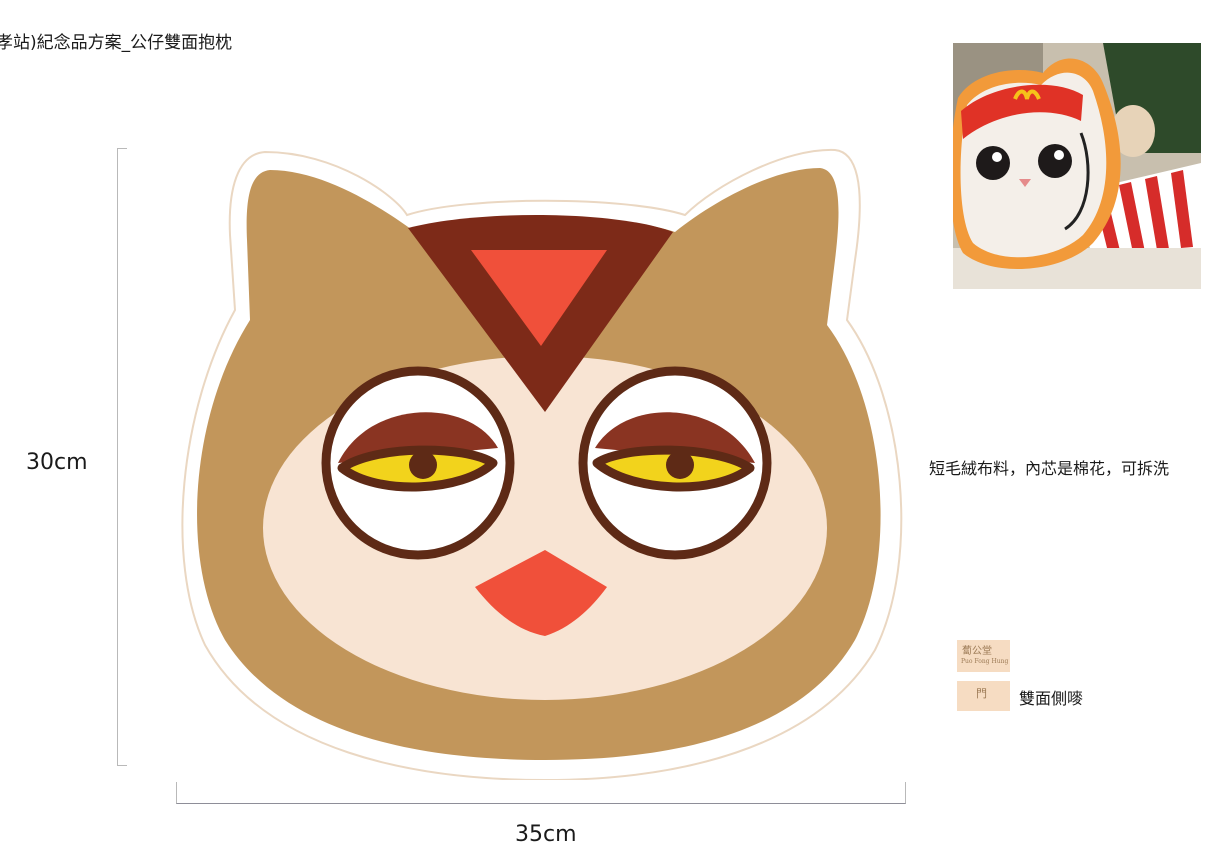 The width and height of the screenshot is (1227, 867). I want to click on owl-left-eye, so click(418, 463).